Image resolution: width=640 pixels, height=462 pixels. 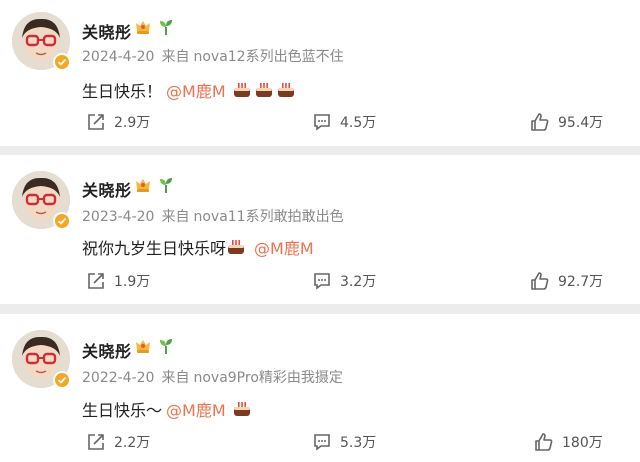 I want to click on post-content: 生日快乐～ @M鹿M, so click(x=167, y=409).